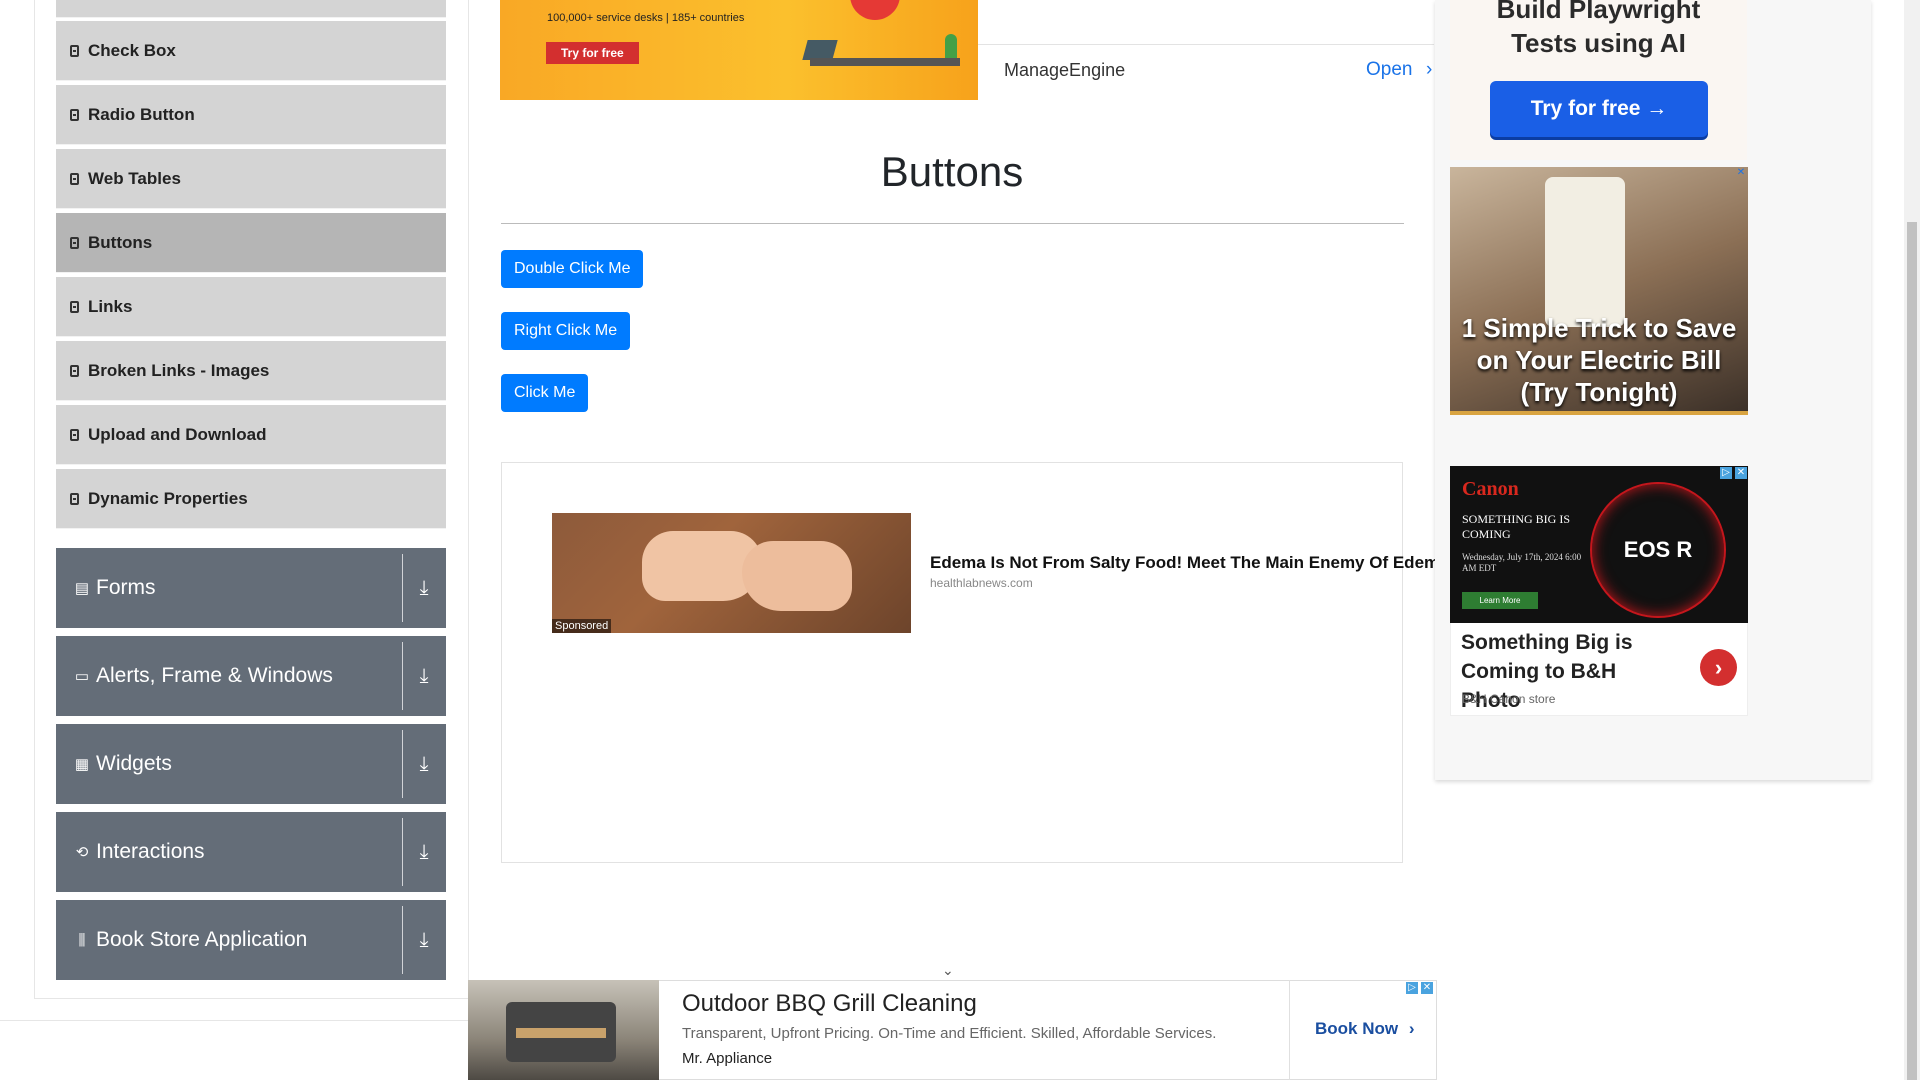  What do you see at coordinates (251, 243) in the screenshot?
I see `sidebar-item-buttons: Buttons` at bounding box center [251, 243].